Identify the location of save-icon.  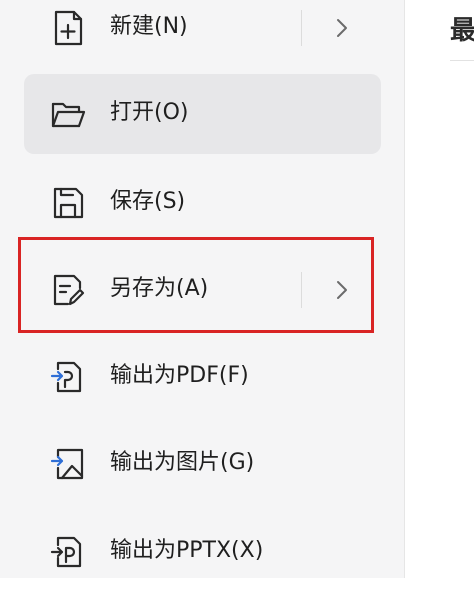
(68, 203).